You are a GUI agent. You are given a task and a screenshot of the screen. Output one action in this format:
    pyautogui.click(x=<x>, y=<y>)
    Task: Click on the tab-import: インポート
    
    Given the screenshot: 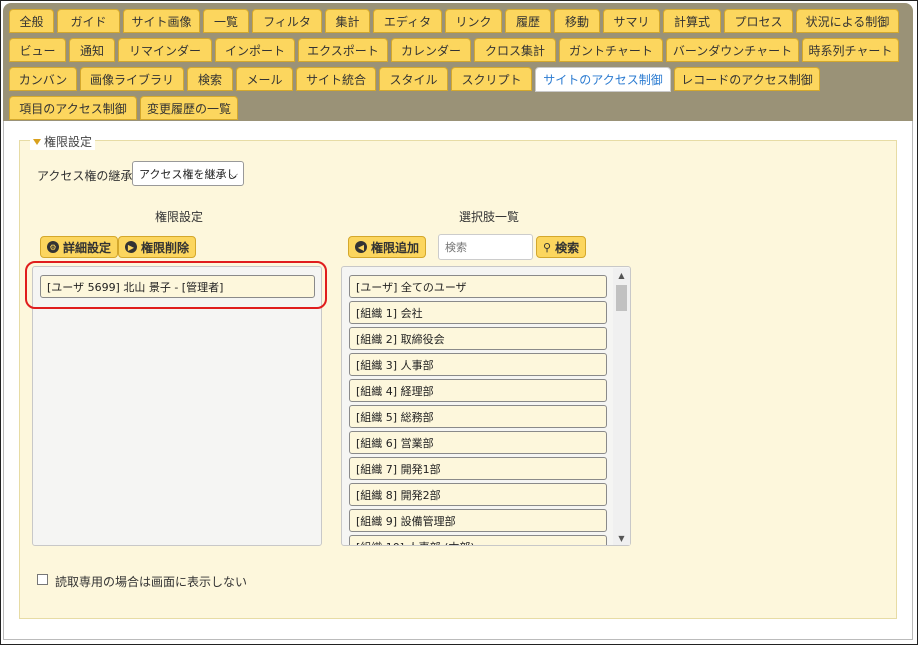 What is the action you would take?
    pyautogui.click(x=255, y=50)
    